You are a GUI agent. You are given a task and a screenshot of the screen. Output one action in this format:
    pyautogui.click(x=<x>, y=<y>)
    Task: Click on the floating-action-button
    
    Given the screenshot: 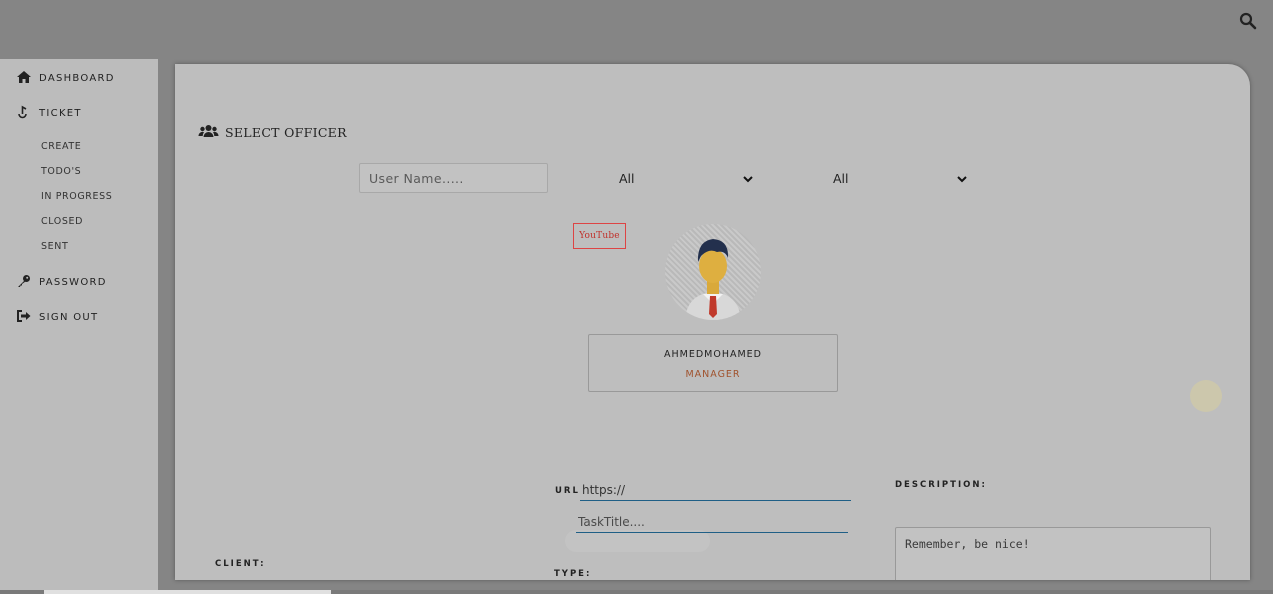 What is the action you would take?
    pyautogui.click(x=1206, y=396)
    